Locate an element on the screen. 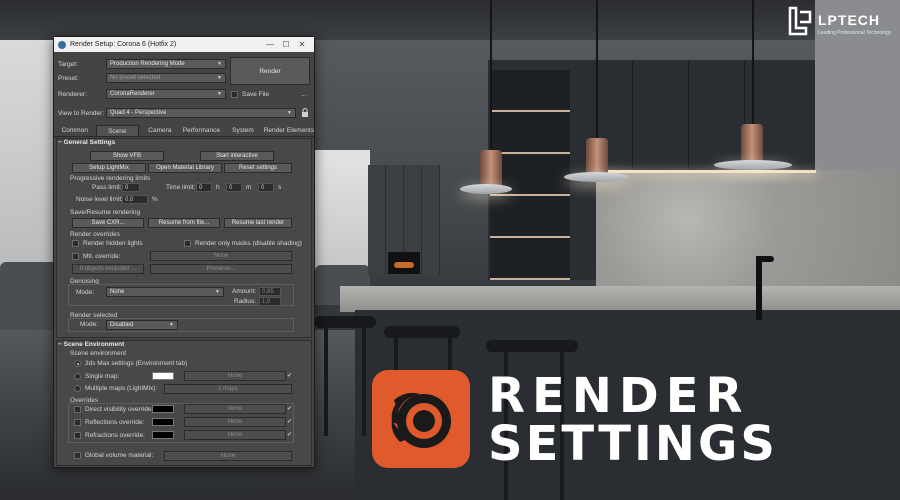  single-map-radio is located at coordinates (77, 376).